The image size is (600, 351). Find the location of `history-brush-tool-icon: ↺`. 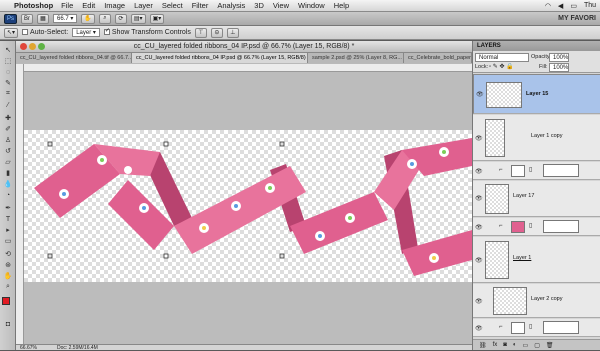

history-brush-tool-icon: ↺ is located at coordinates (8, 151).